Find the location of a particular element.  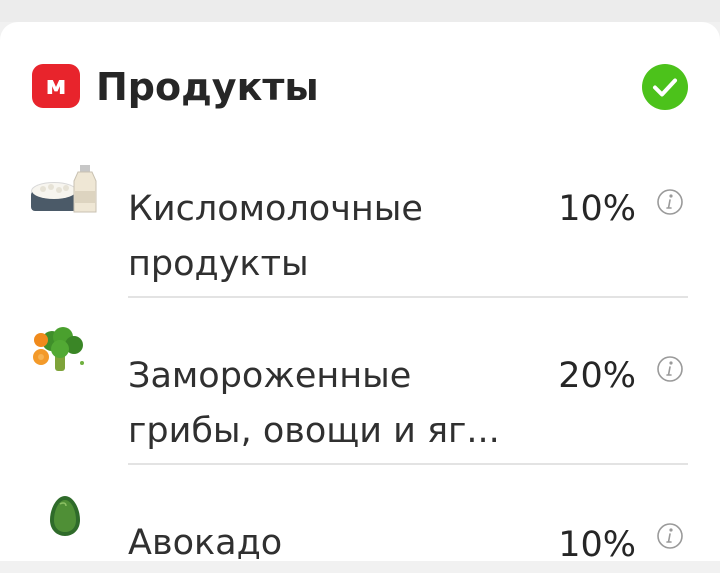

row-label-line-1: Кисломолочные is located at coordinates (275, 209).